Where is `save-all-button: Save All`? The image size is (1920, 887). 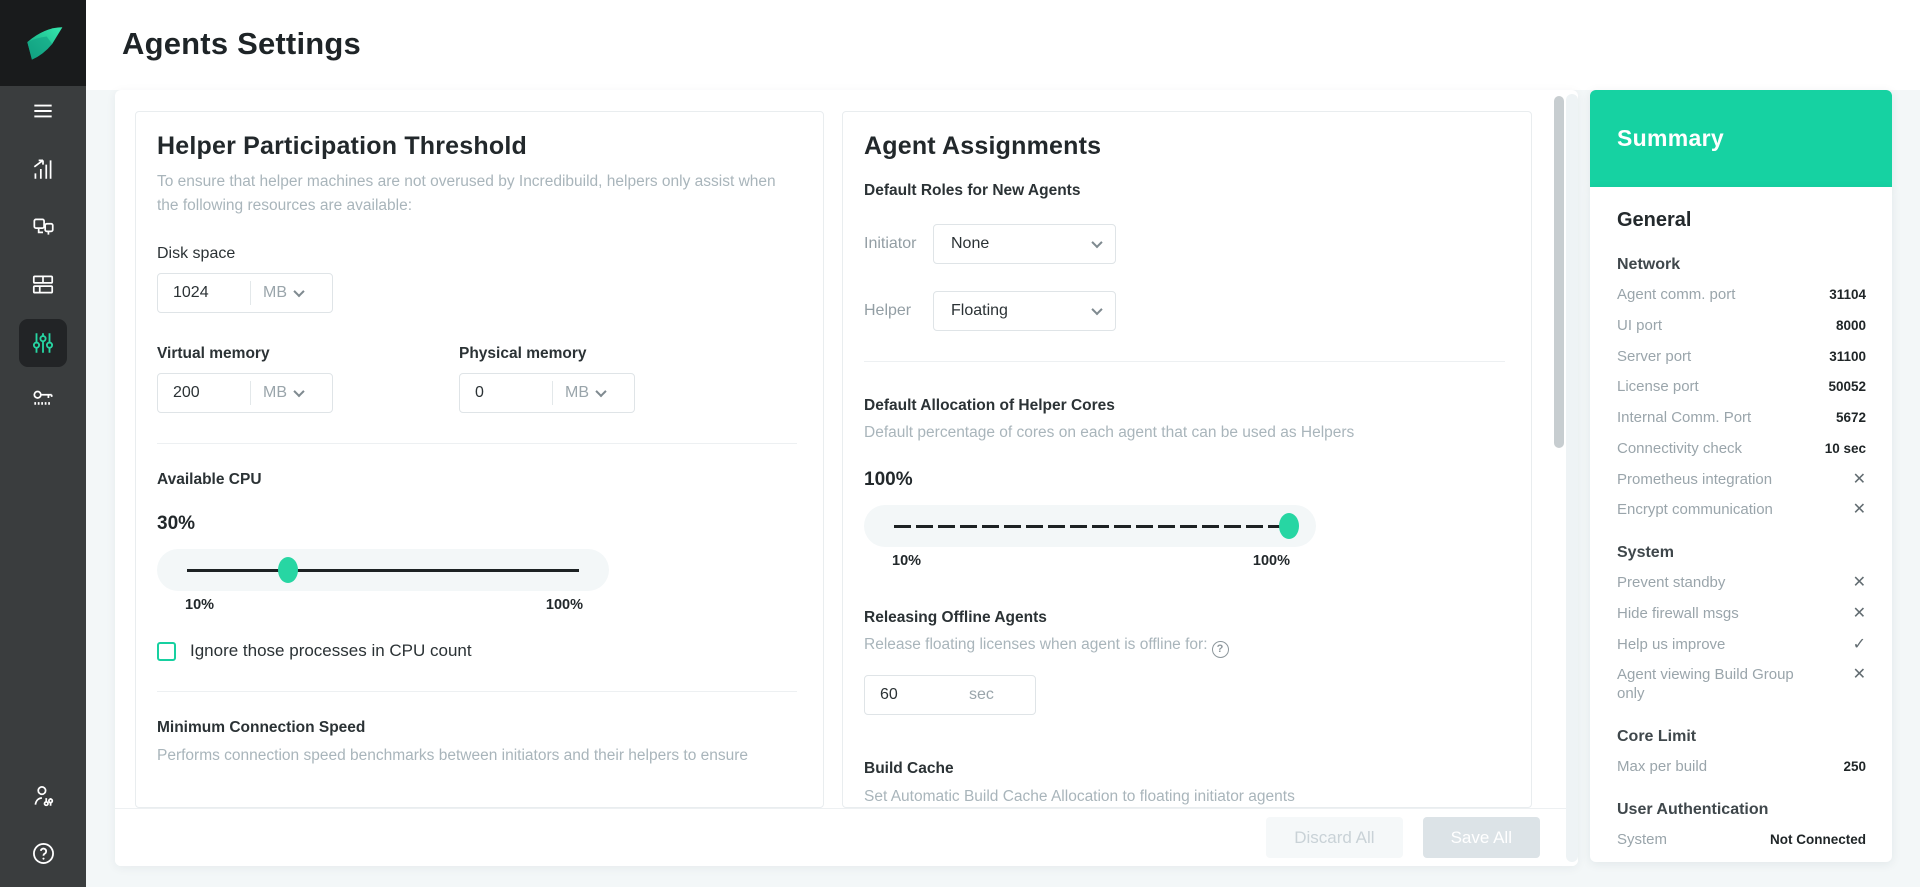 save-all-button: Save All is located at coordinates (1481, 837).